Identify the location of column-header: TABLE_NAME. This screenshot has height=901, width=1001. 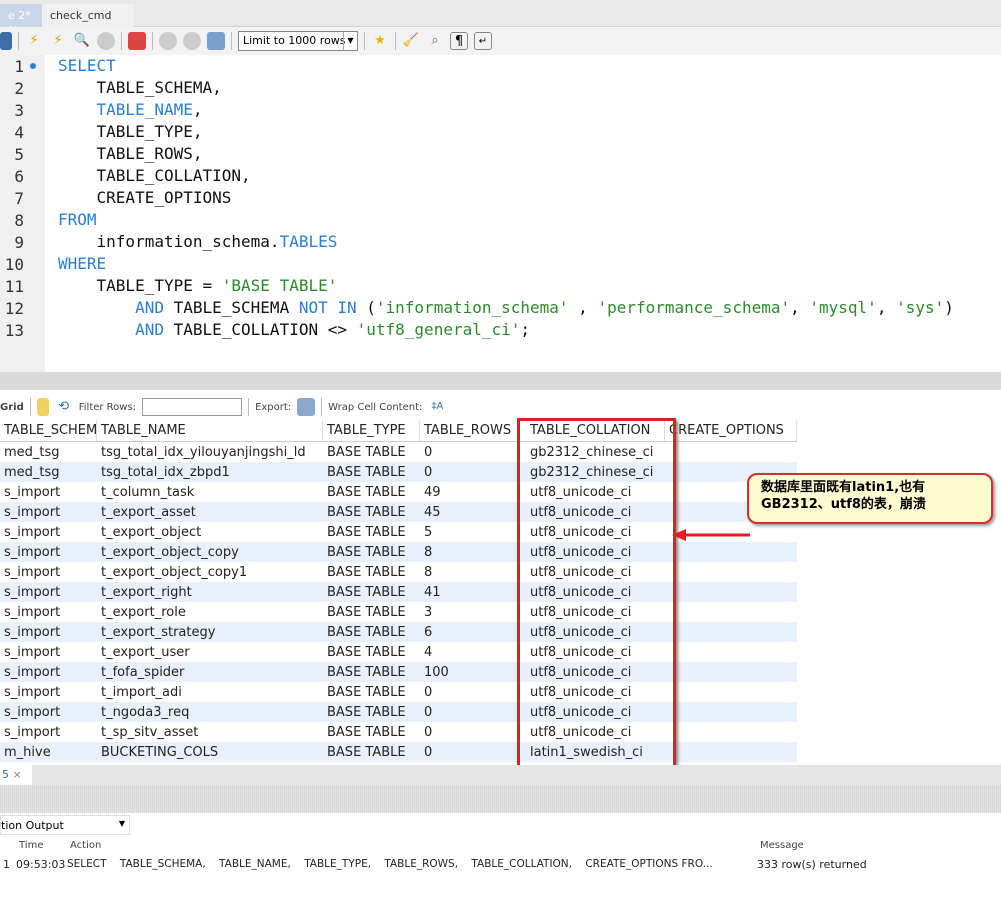
(210, 430).